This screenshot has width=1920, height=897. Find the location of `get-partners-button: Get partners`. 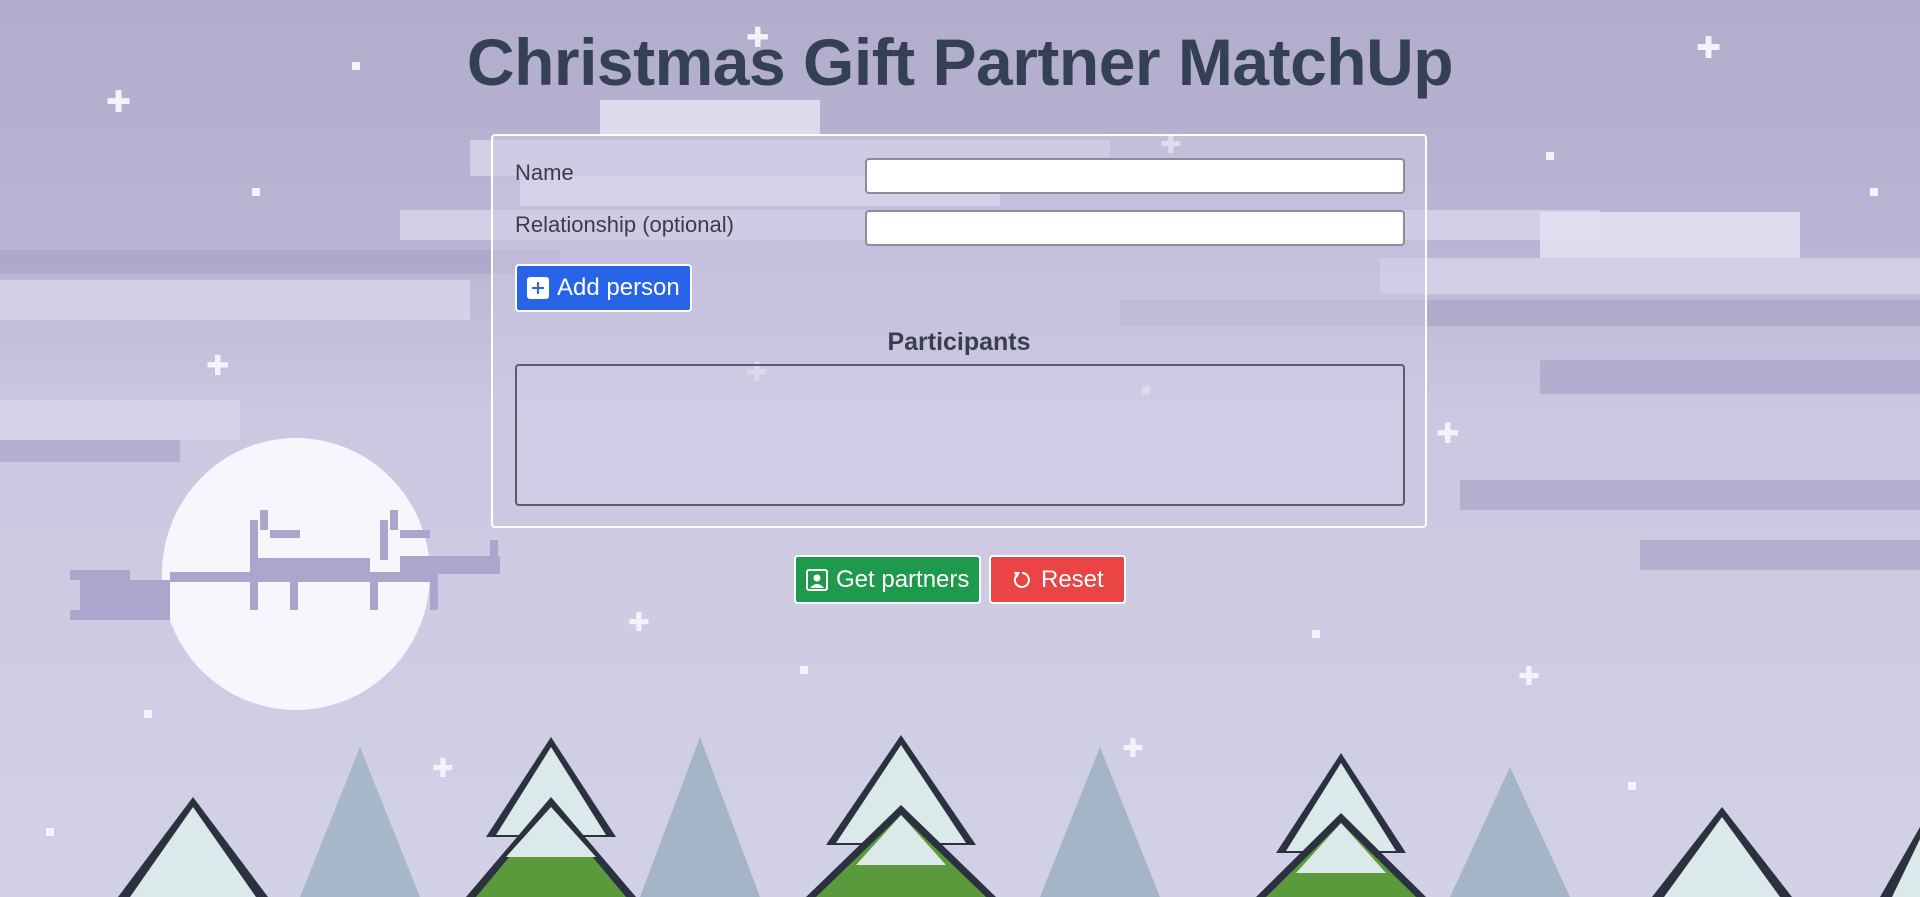

get-partners-button: Get partners is located at coordinates (888, 579).